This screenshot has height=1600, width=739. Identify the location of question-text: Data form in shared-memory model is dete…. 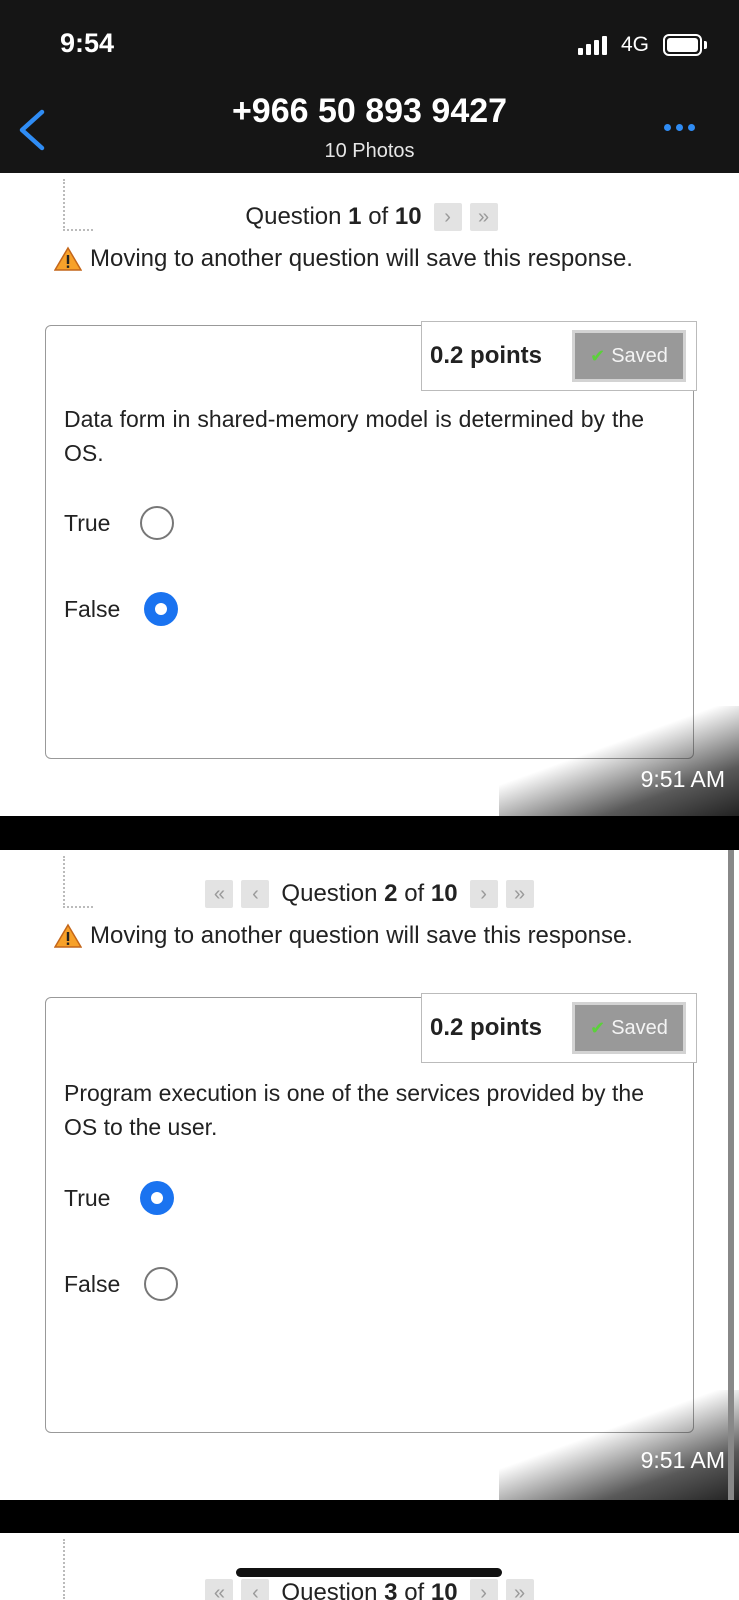
(354, 436).